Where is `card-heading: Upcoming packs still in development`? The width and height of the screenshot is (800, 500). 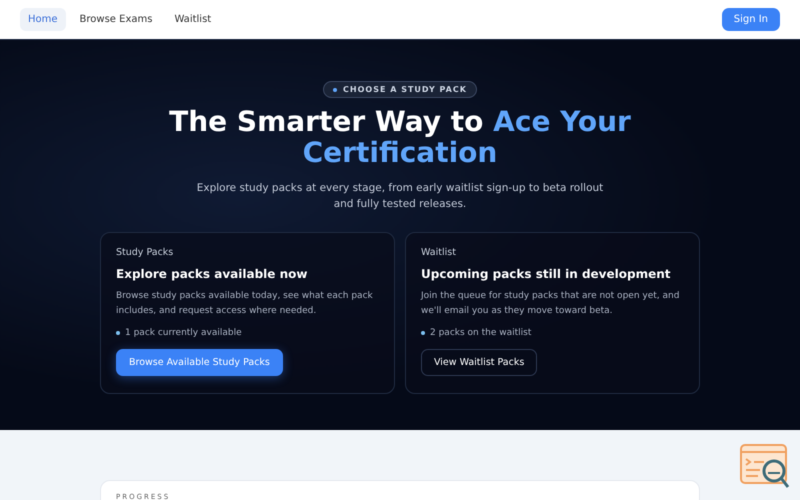
card-heading: Upcoming packs still in development is located at coordinates (546, 274).